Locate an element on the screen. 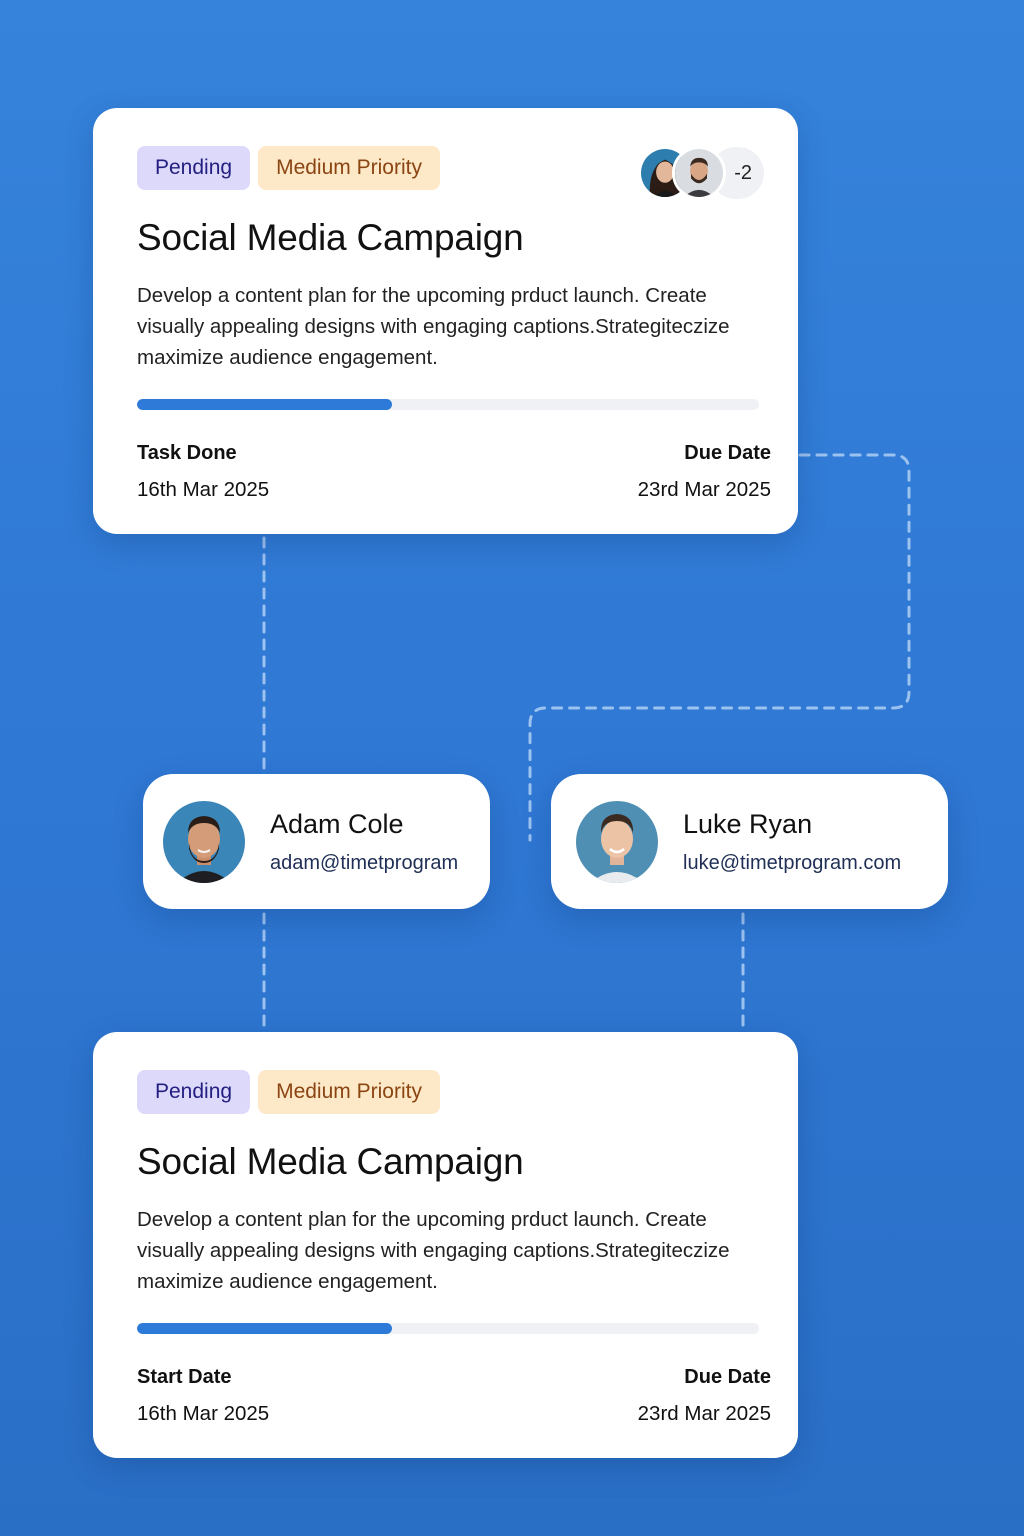 The width and height of the screenshot is (1024, 1536). person-email: adam@timetprogram is located at coordinates (364, 863).